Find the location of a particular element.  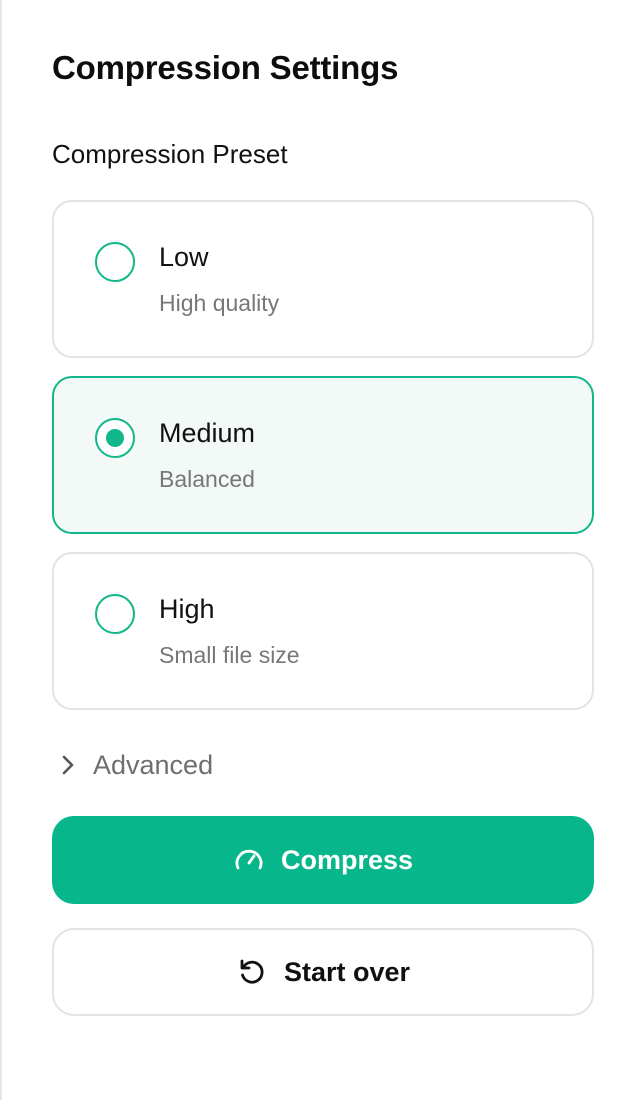

radio-selected-dot is located at coordinates (115, 438).